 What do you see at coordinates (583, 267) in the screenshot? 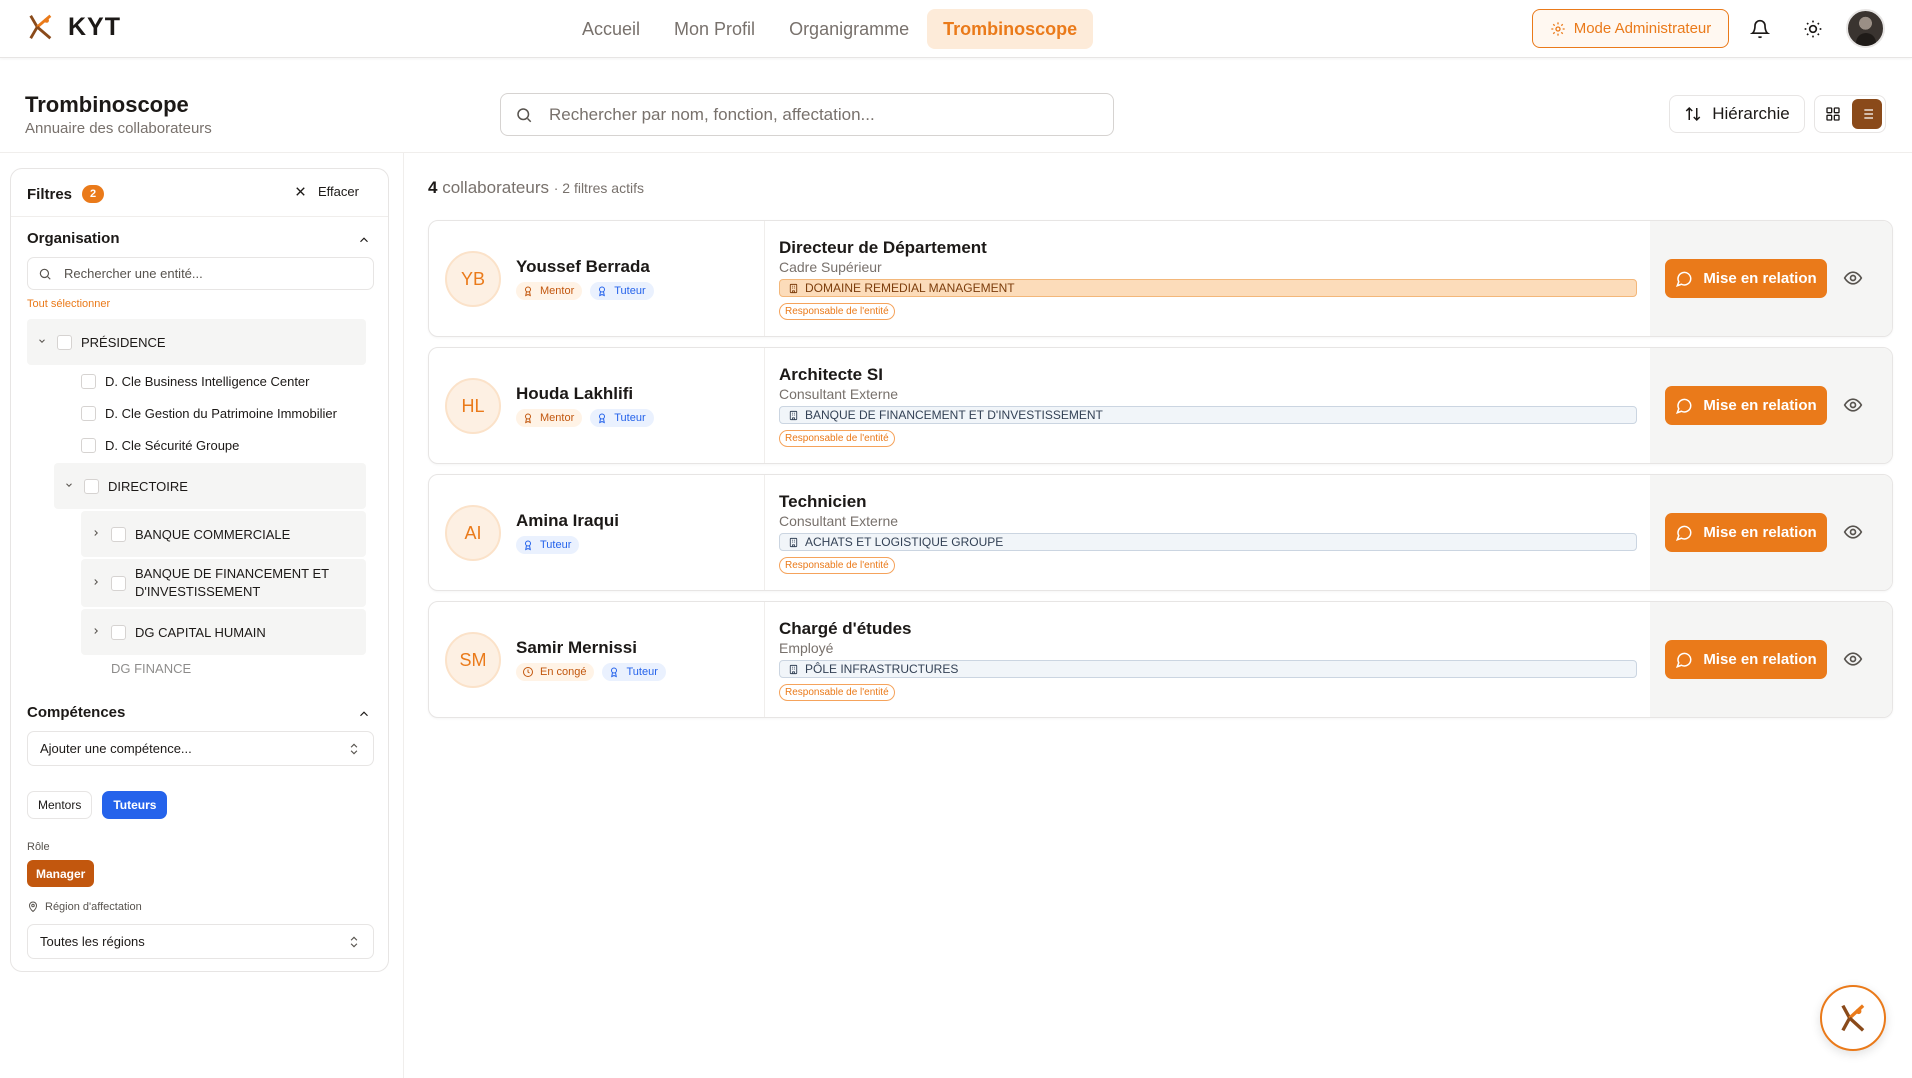
I see `collaborator-name: Youssef Berrada` at bounding box center [583, 267].